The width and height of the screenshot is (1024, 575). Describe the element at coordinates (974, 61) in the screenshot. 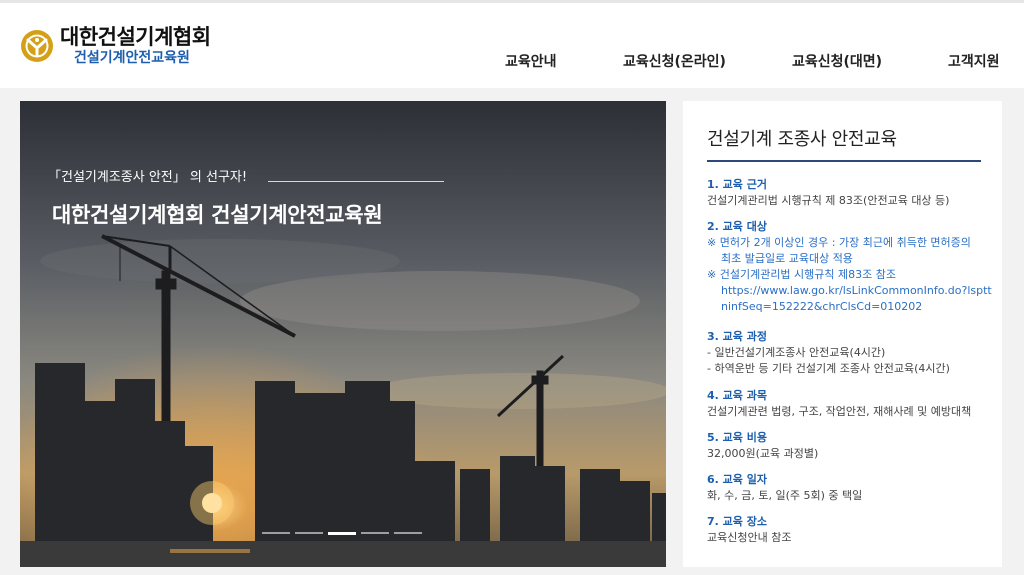

I see `nav-item-customer-support: 고객지원` at that location.